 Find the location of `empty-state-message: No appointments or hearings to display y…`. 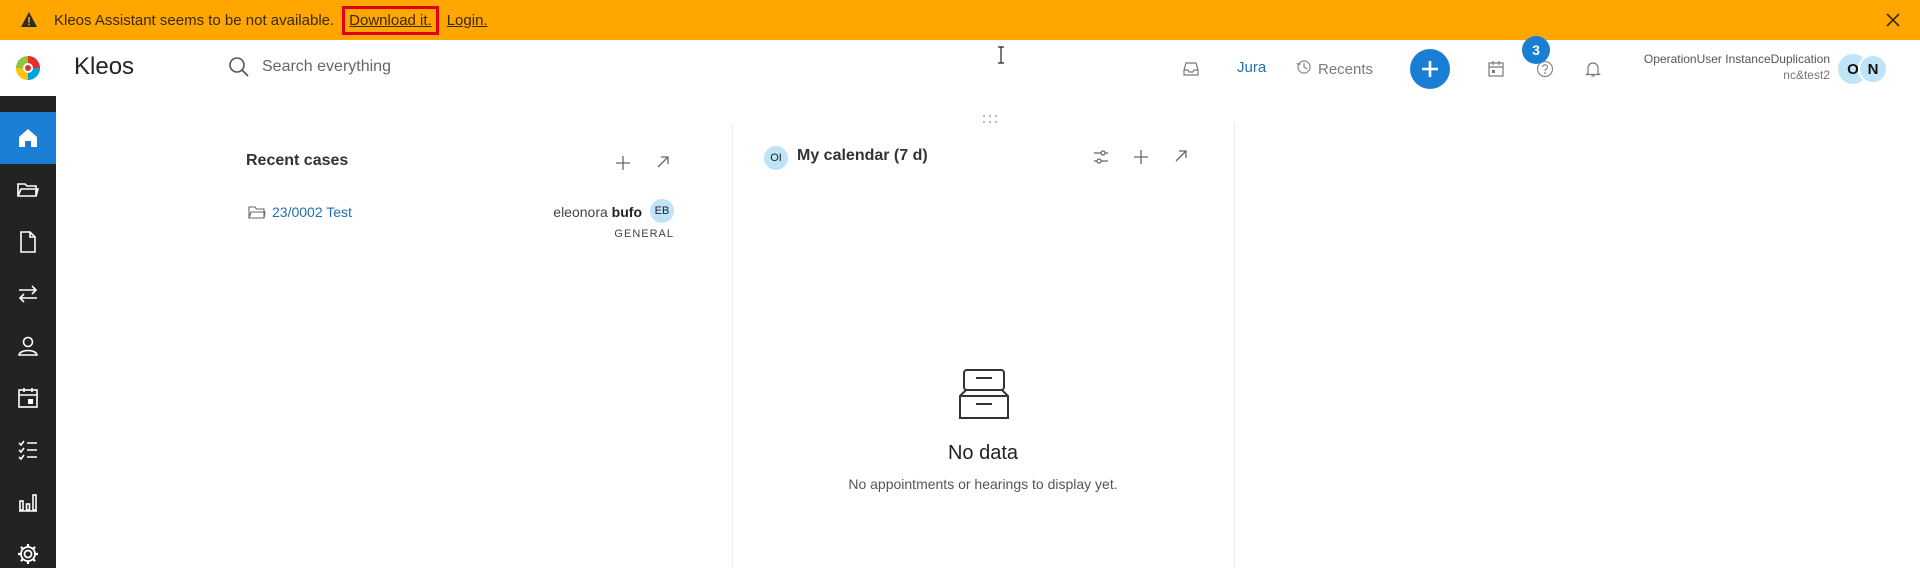

empty-state-message: No appointments or hearings to display y… is located at coordinates (983, 484).